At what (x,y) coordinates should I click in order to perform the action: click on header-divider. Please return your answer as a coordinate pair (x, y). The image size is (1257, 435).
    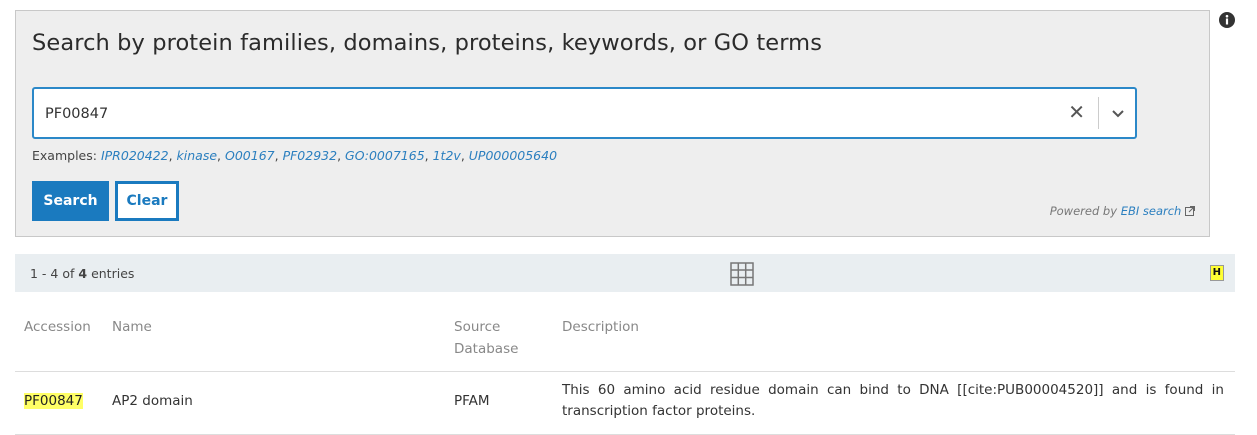
    Looking at the image, I should click on (625, 371).